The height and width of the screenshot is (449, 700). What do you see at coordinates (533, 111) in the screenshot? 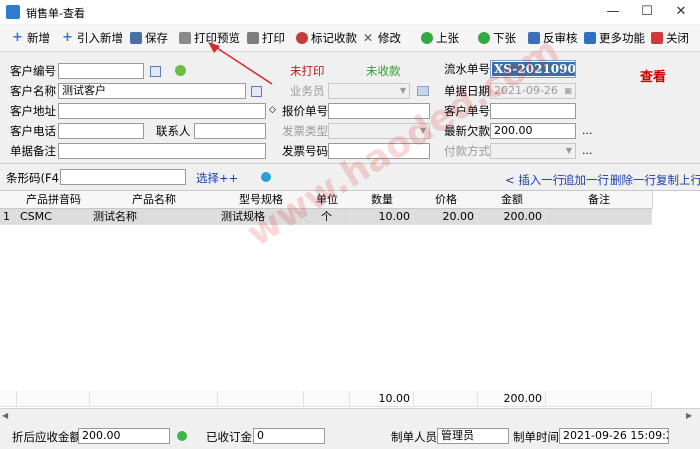
I see `customer-doc-input` at bounding box center [533, 111].